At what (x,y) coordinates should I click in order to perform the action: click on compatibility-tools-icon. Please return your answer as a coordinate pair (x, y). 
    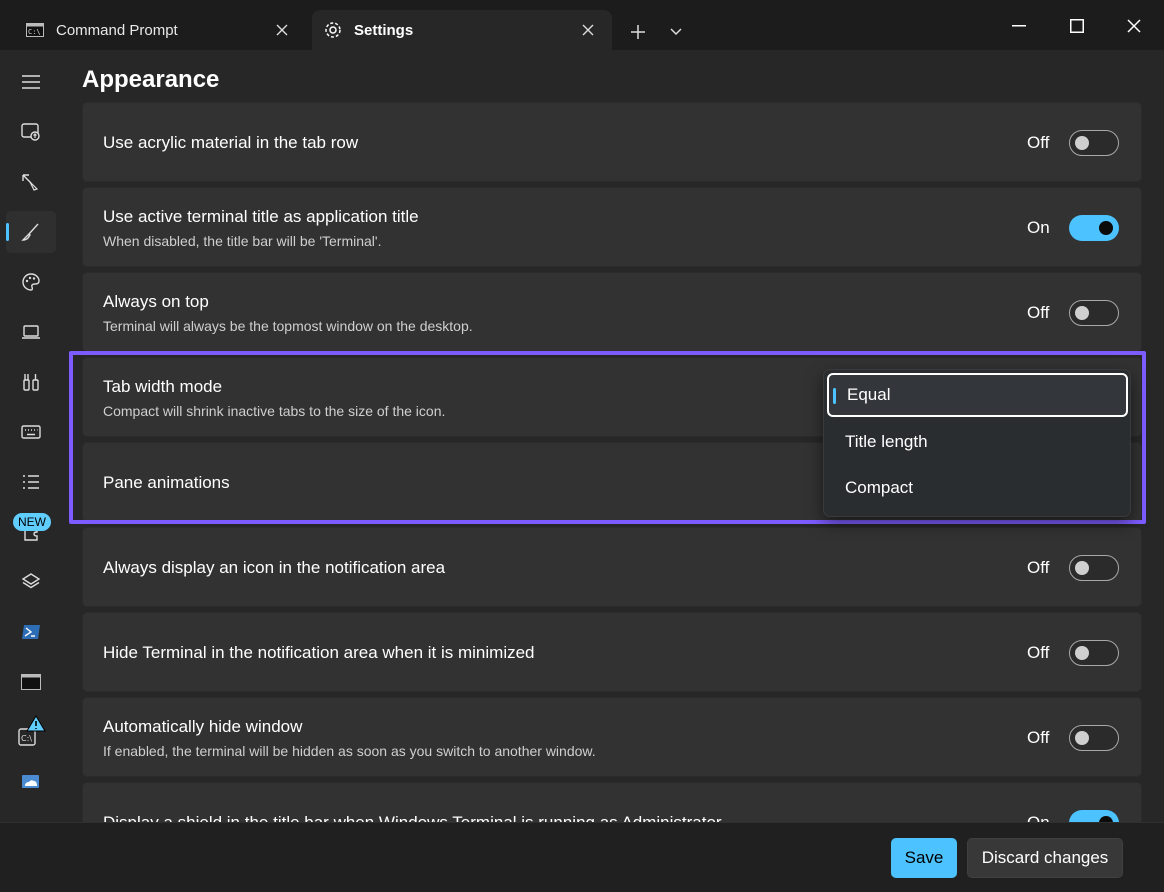
    Looking at the image, I should click on (31, 382).